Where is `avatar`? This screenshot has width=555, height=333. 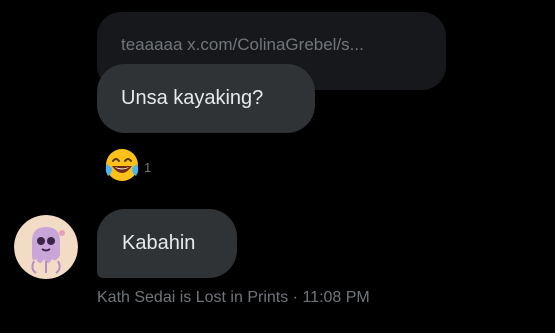 avatar is located at coordinates (46, 247).